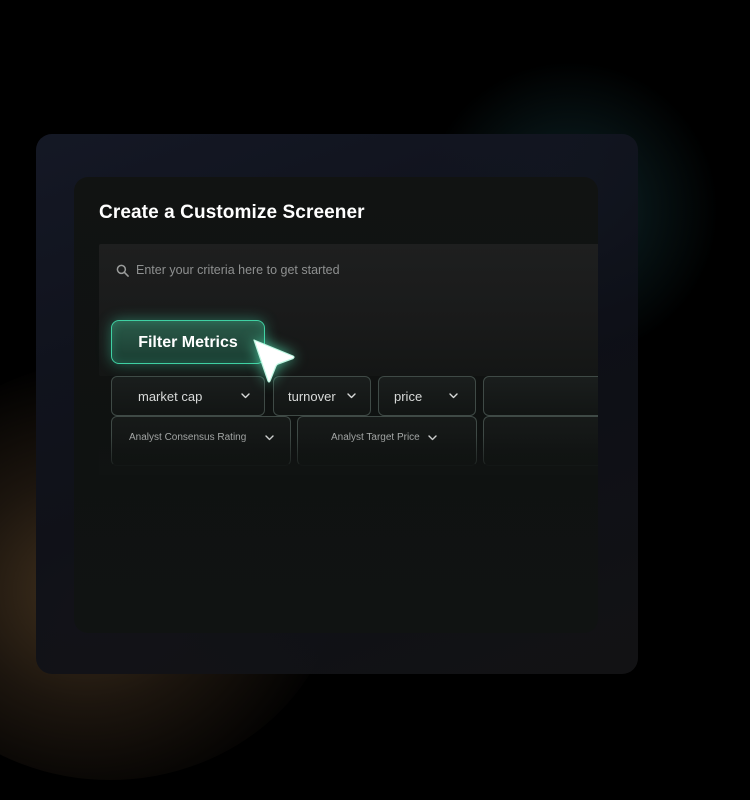  What do you see at coordinates (122, 270) in the screenshot?
I see `search-icon` at bounding box center [122, 270].